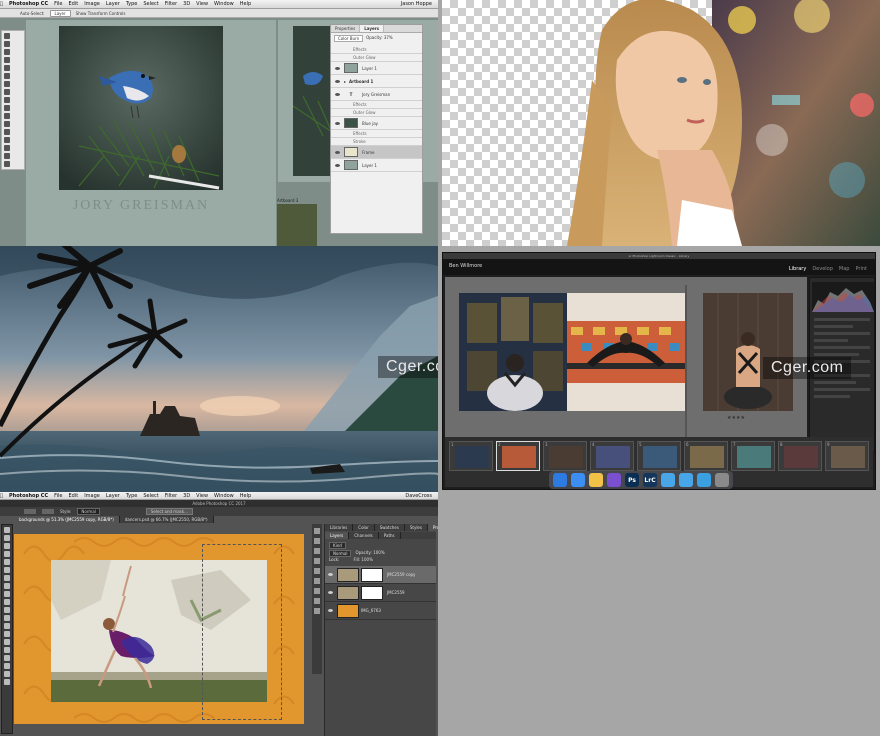  I want to click on panel-tabs: Properties Layers, so click(376, 29).